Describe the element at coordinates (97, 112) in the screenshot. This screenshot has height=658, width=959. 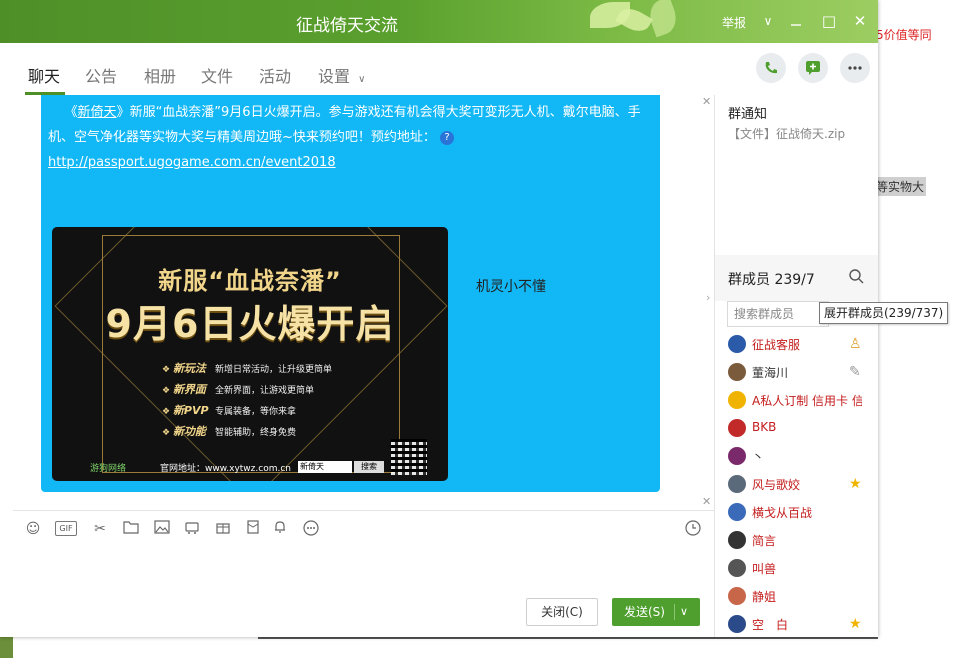
I see `game-name-link: 新倚天` at that location.